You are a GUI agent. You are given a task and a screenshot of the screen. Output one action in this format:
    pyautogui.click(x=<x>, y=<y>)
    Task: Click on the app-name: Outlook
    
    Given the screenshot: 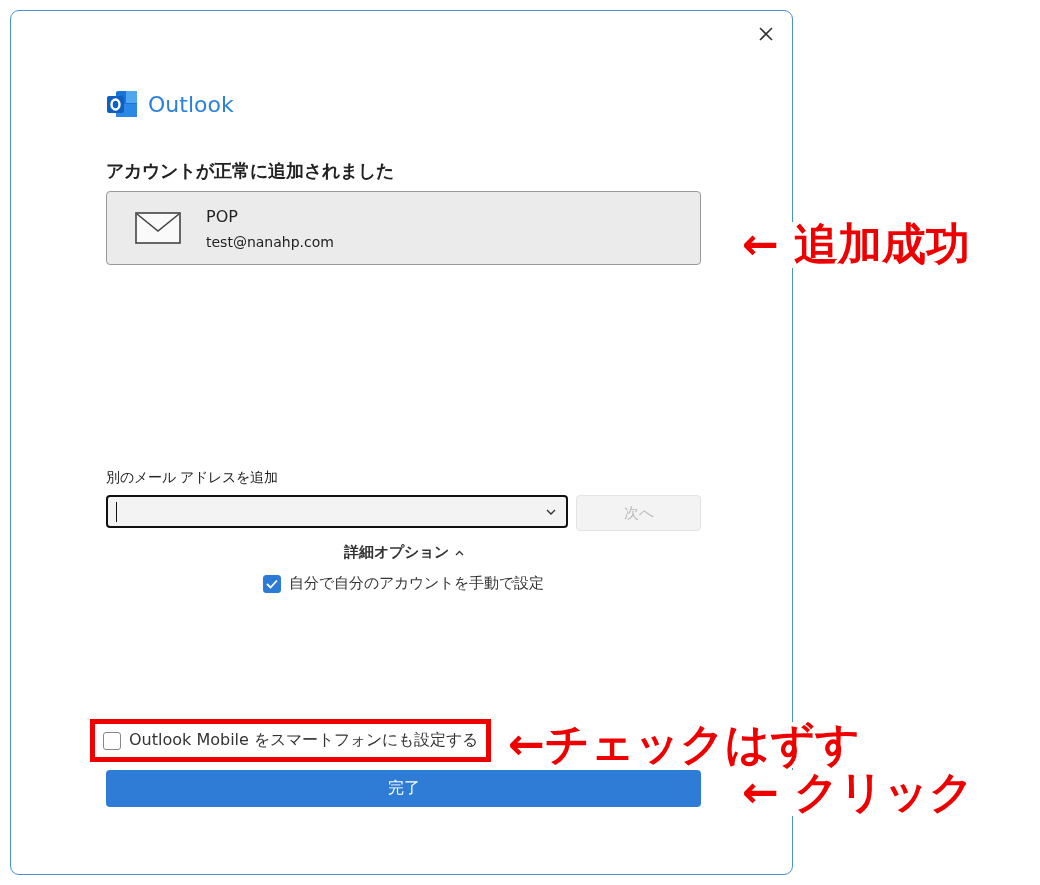 What is the action you would take?
    pyautogui.click(x=191, y=104)
    